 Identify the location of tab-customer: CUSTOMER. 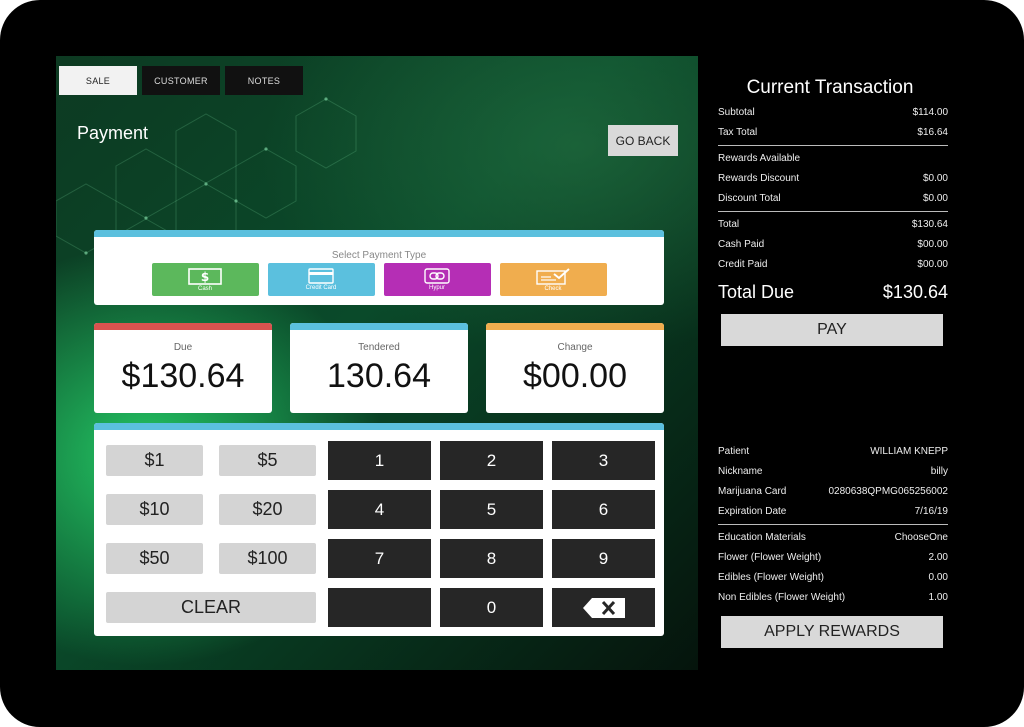
(181, 80).